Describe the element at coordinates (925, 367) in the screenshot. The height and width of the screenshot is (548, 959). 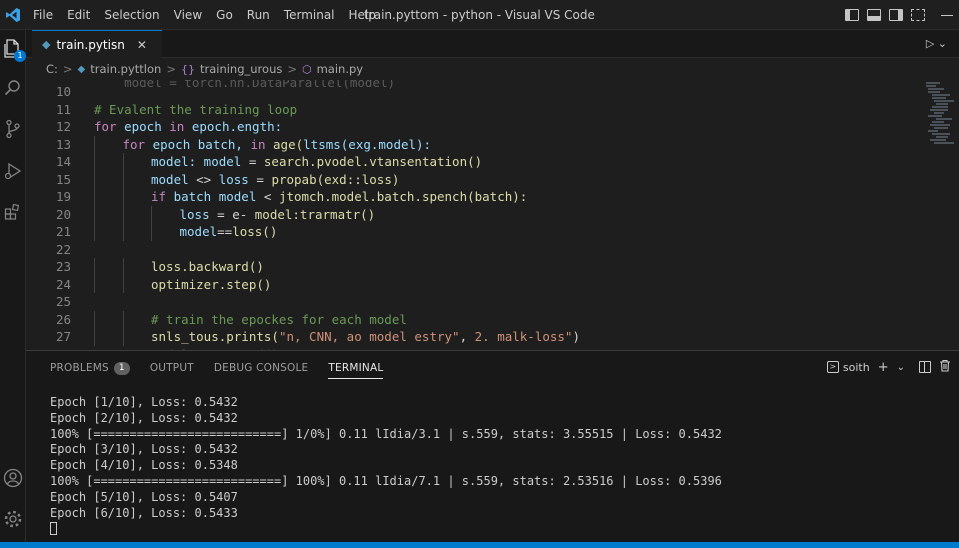
I see `split-terminal-icon` at that location.